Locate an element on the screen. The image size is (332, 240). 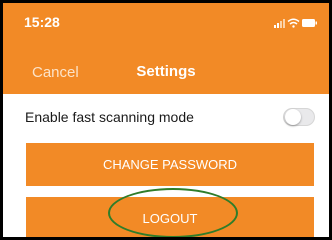
wifi-icon is located at coordinates (293, 23).